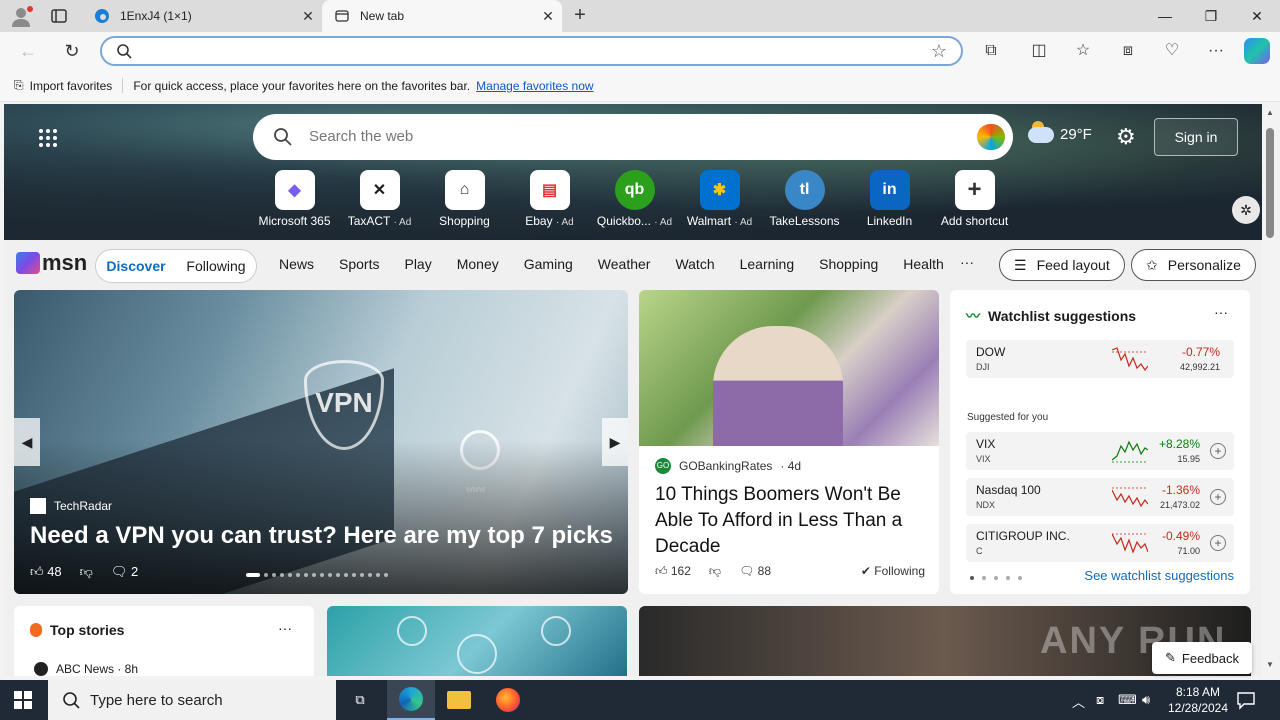 This screenshot has width=1280, height=720. I want to click on watchlist-page-dots, so click(996, 578).